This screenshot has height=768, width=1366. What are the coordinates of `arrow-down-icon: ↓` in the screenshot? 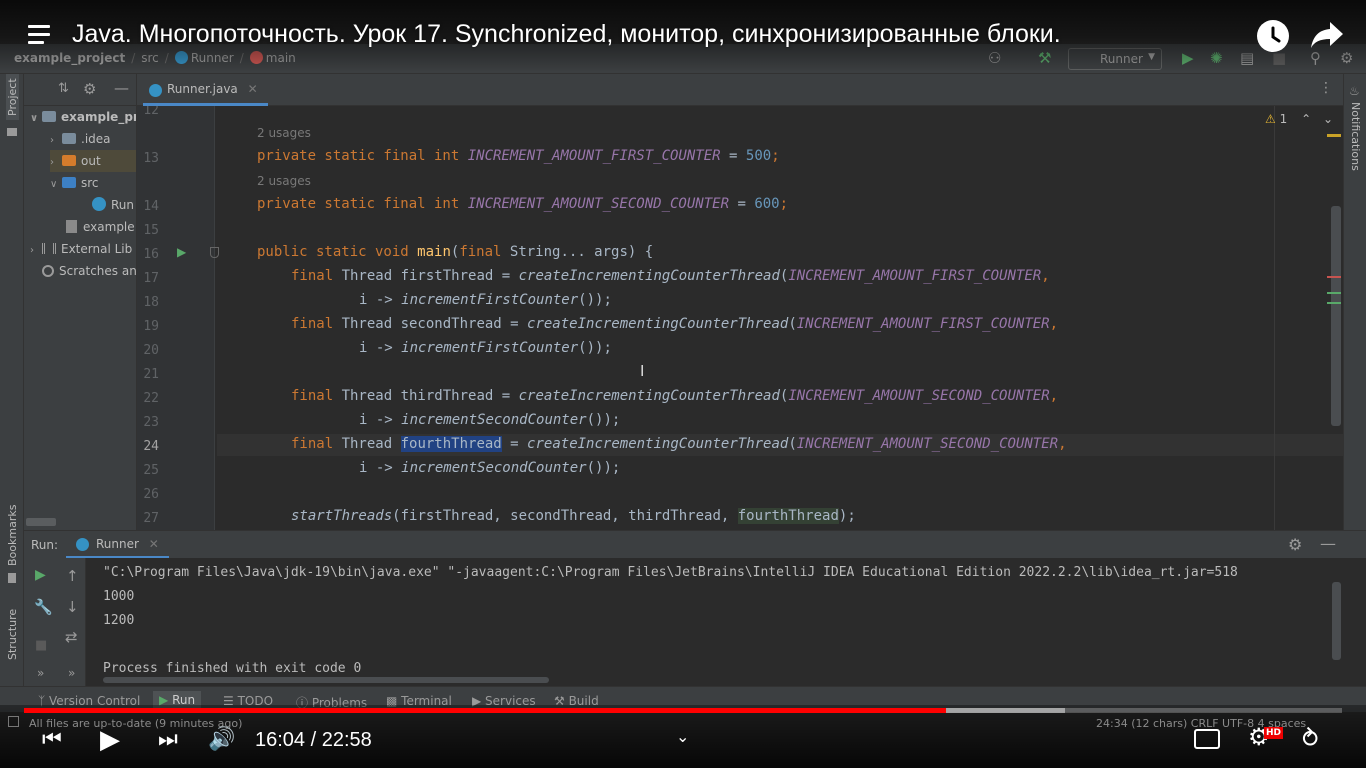 It's located at (72, 607).